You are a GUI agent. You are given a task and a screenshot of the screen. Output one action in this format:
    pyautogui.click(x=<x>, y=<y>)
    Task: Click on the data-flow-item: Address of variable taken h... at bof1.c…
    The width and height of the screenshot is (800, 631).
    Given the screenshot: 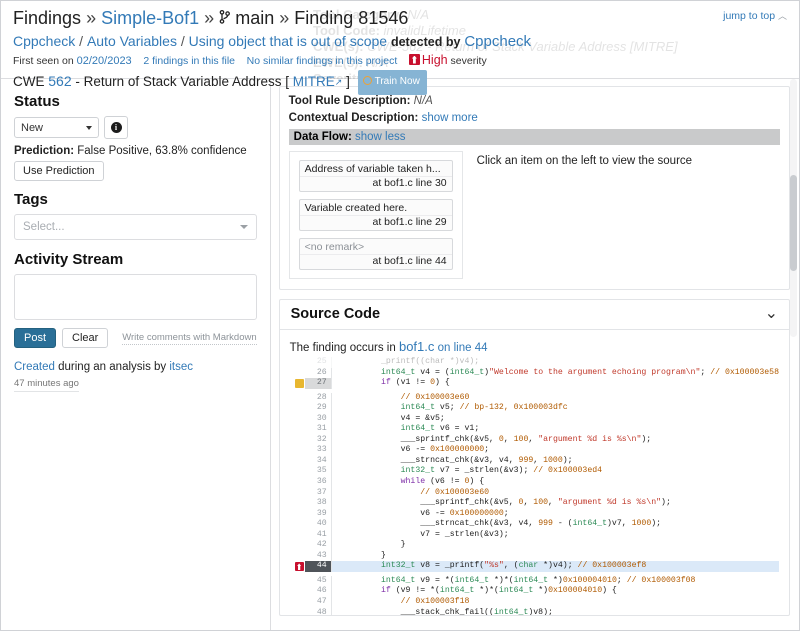 What is the action you would take?
    pyautogui.click(x=375, y=176)
    